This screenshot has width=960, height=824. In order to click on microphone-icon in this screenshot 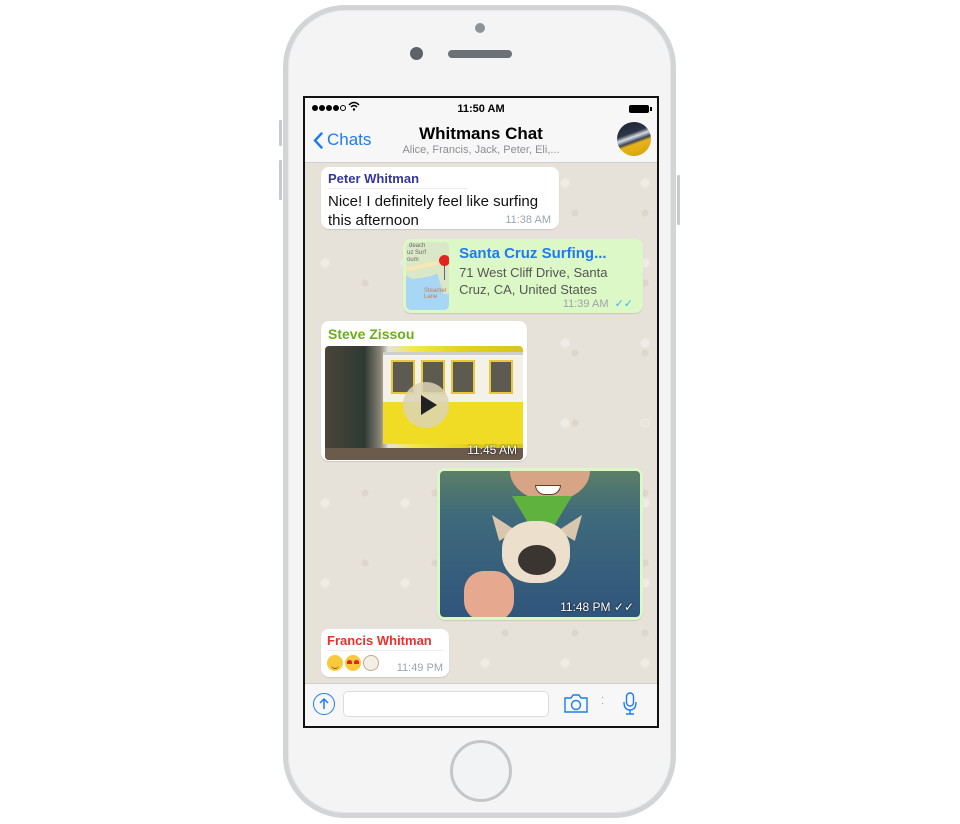, I will do `click(630, 704)`.